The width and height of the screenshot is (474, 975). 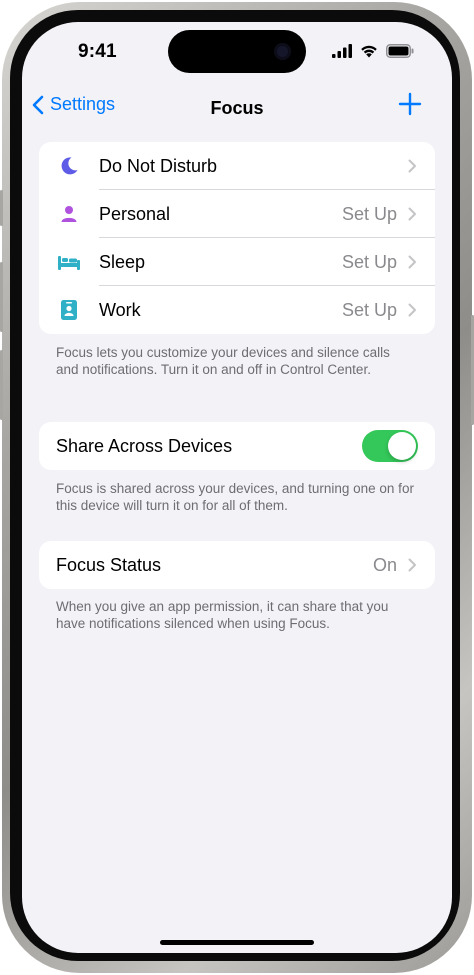 What do you see at coordinates (69, 166) in the screenshot?
I see `moon-icon` at bounding box center [69, 166].